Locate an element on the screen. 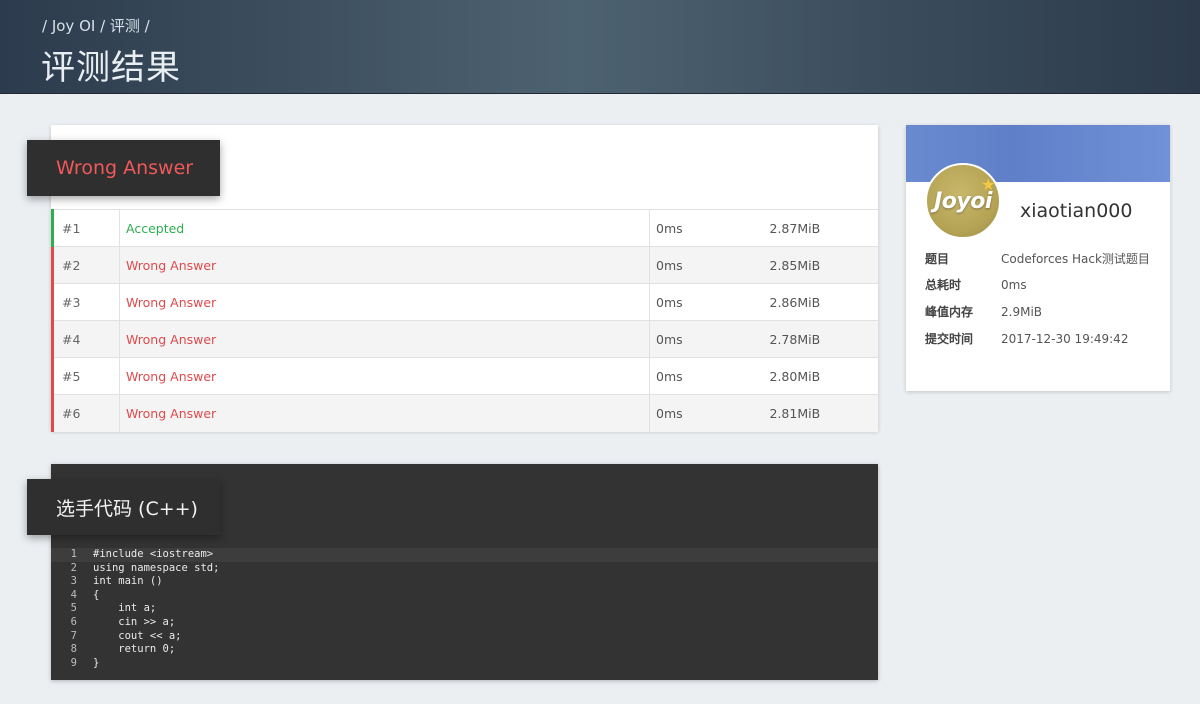 This screenshot has width=1200, height=704. table-row: #5 Wrong Answer 0ms 2.80MiB is located at coordinates (464, 376).